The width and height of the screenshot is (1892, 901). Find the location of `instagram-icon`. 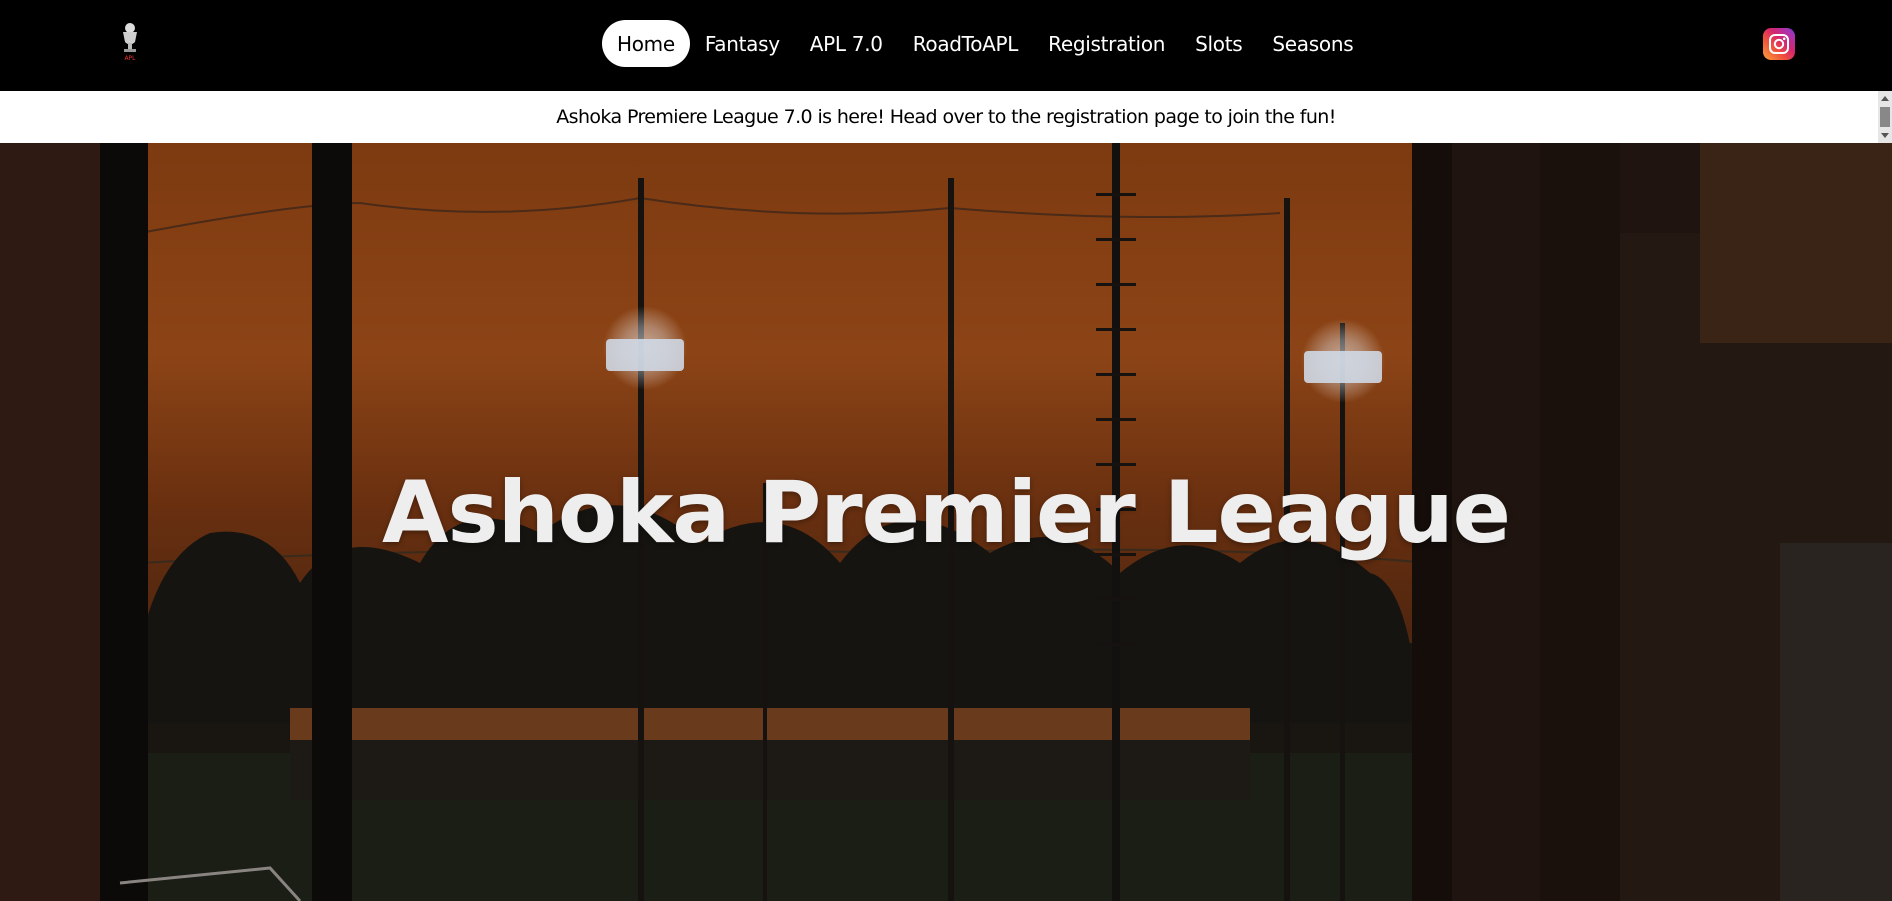

instagram-icon is located at coordinates (1779, 44).